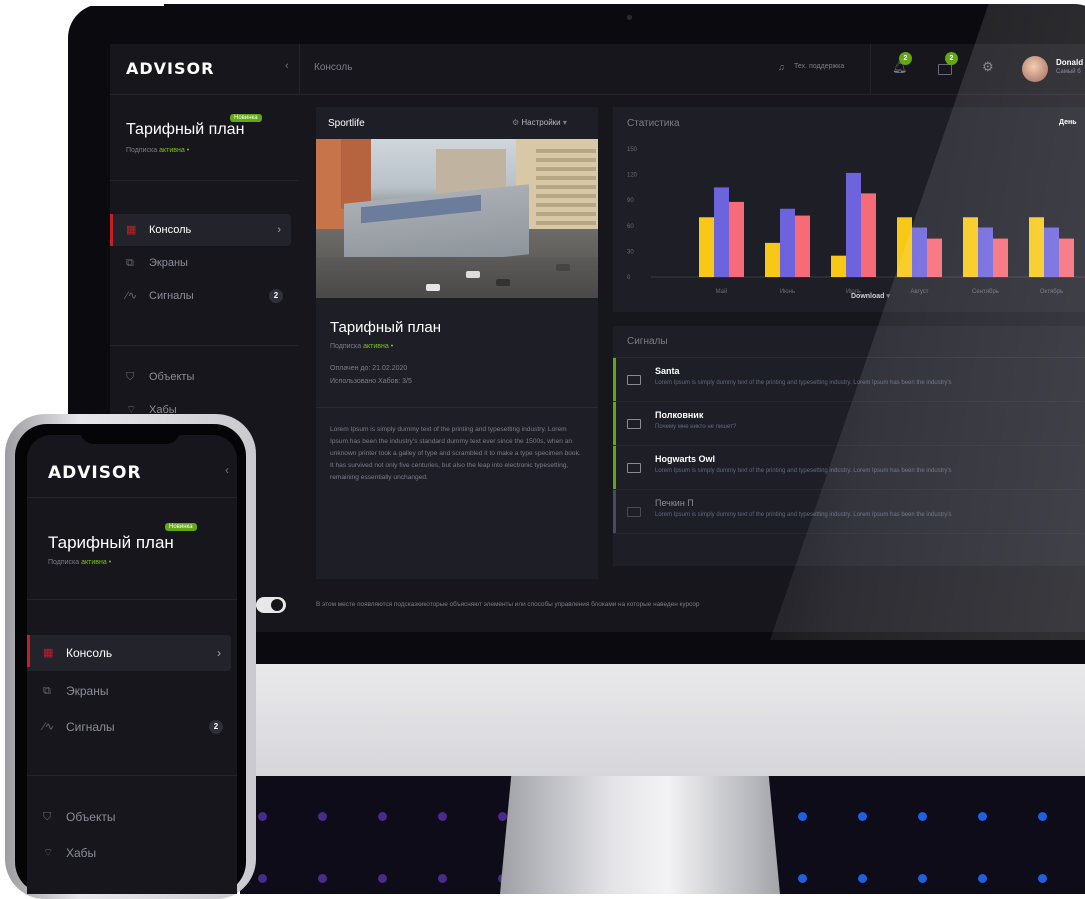 This screenshot has height=899, width=1085. What do you see at coordinates (279, 230) in the screenshot?
I see `chevron-right-icon: ›` at bounding box center [279, 230].